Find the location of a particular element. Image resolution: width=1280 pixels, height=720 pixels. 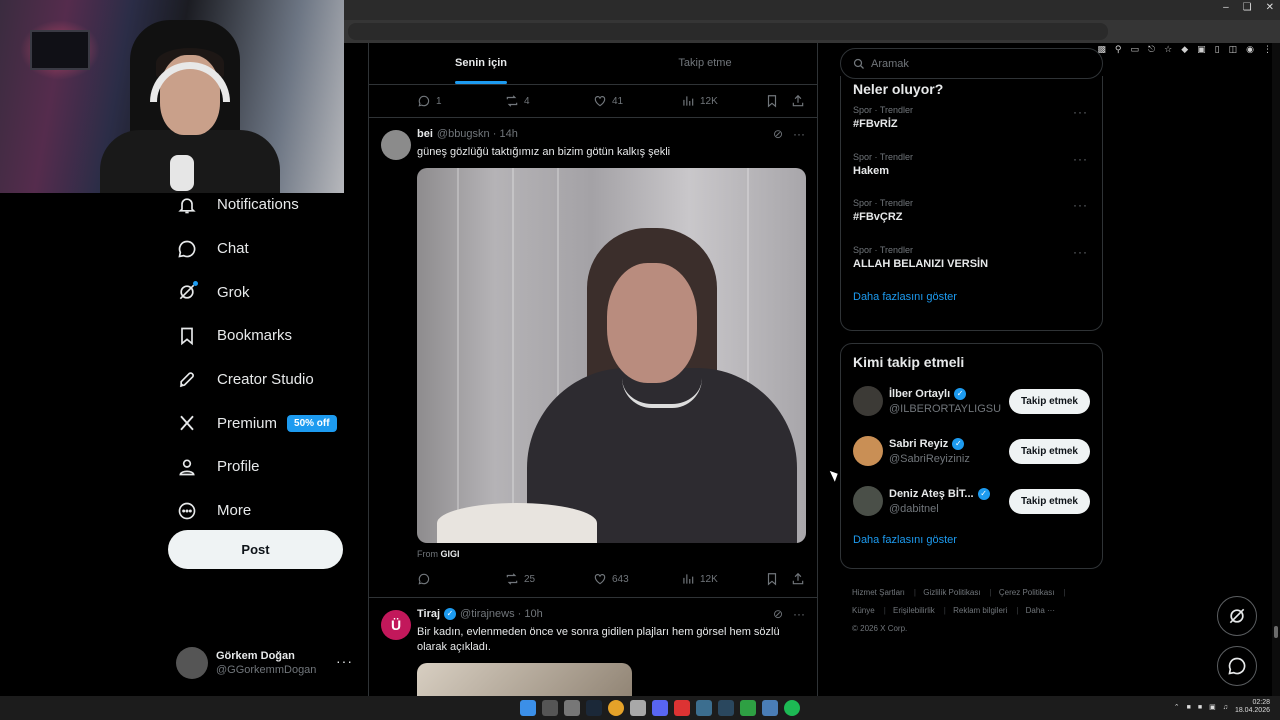

who-show-more-link: Daha fazlasını göster is located at coordinates (971, 540).